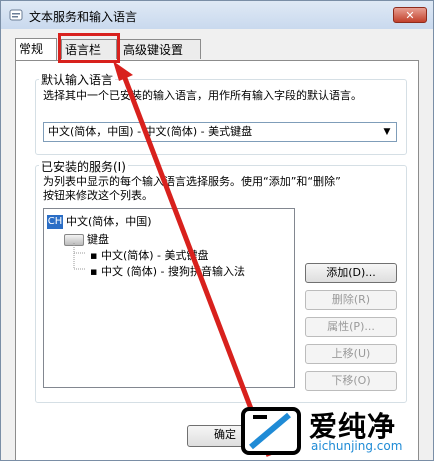  Describe the element at coordinates (337, 430) in the screenshot. I see `site-watermark: 爱纯净 aichunjing.com` at that location.